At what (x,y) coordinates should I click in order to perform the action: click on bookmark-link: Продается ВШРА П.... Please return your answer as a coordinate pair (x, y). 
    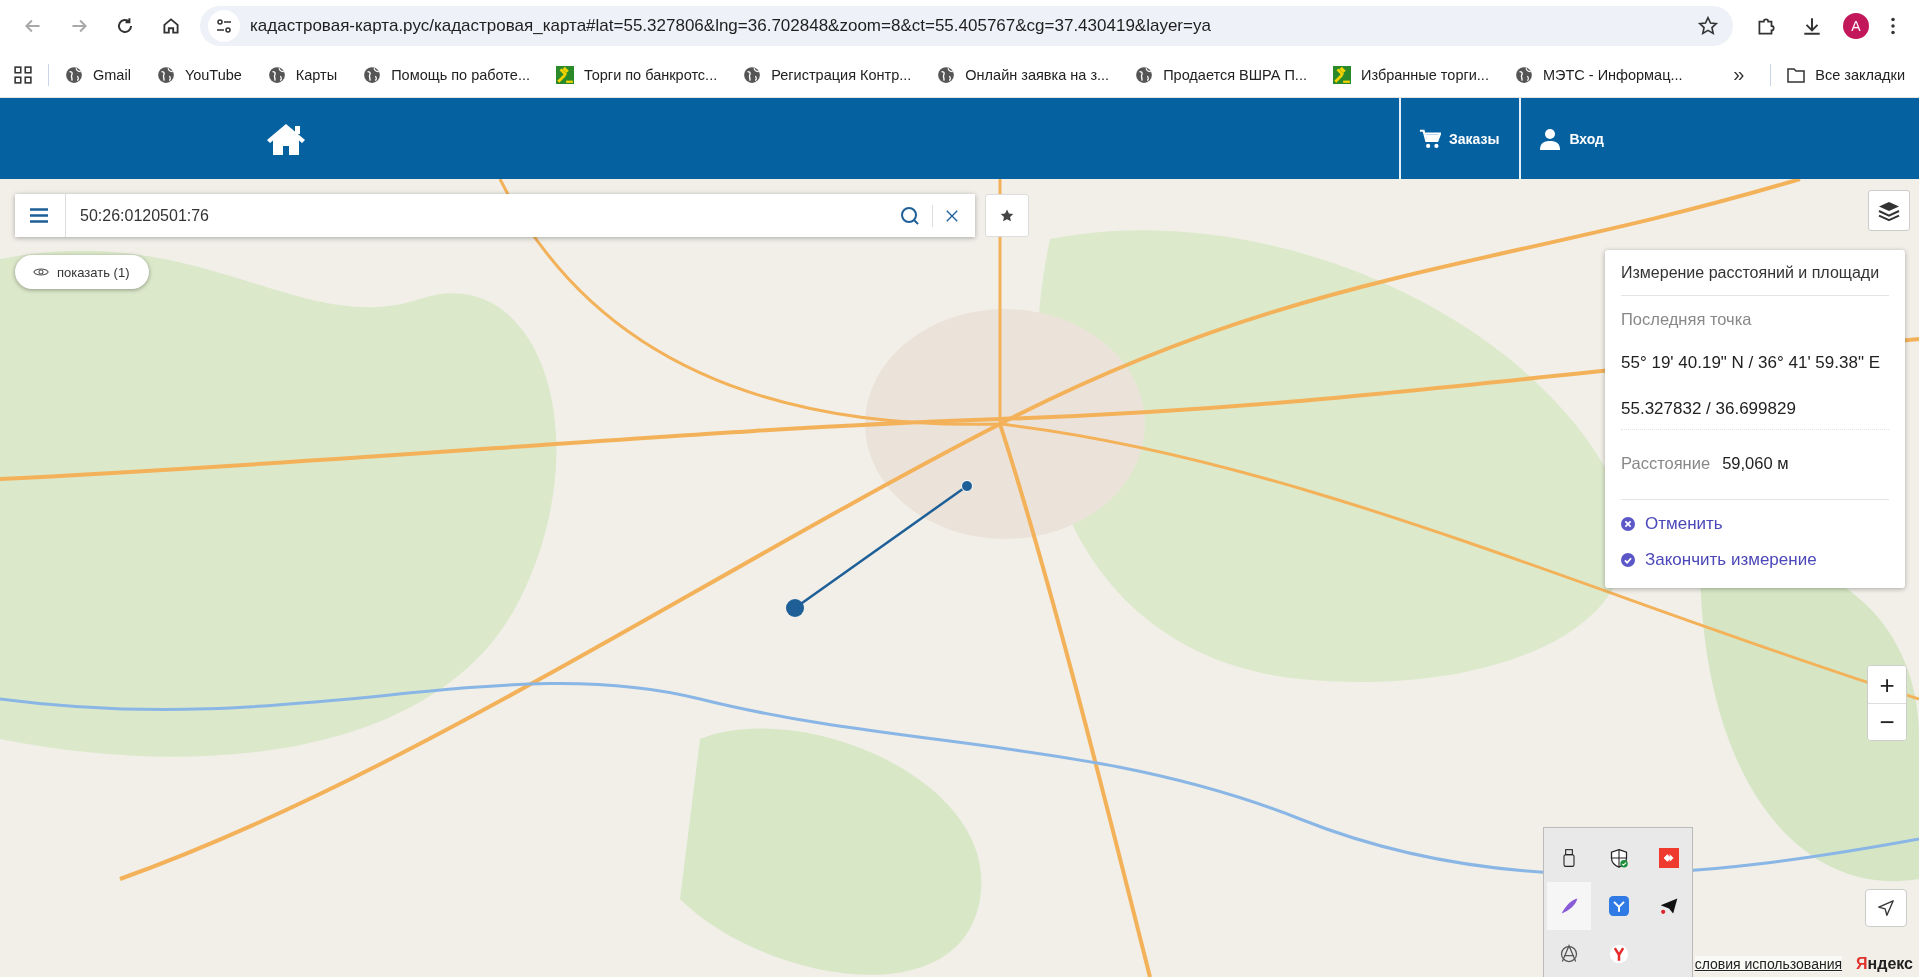
    Looking at the image, I should click on (1221, 74).